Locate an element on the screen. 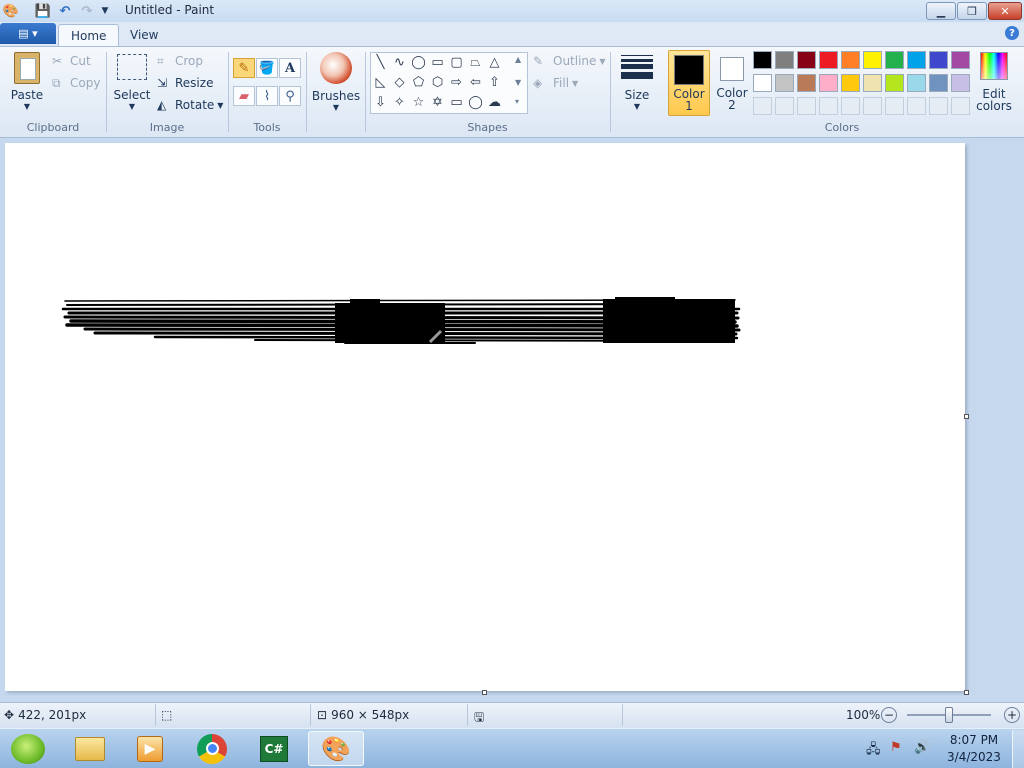  four-point-star-shape-icon: ✧ is located at coordinates (399, 102).